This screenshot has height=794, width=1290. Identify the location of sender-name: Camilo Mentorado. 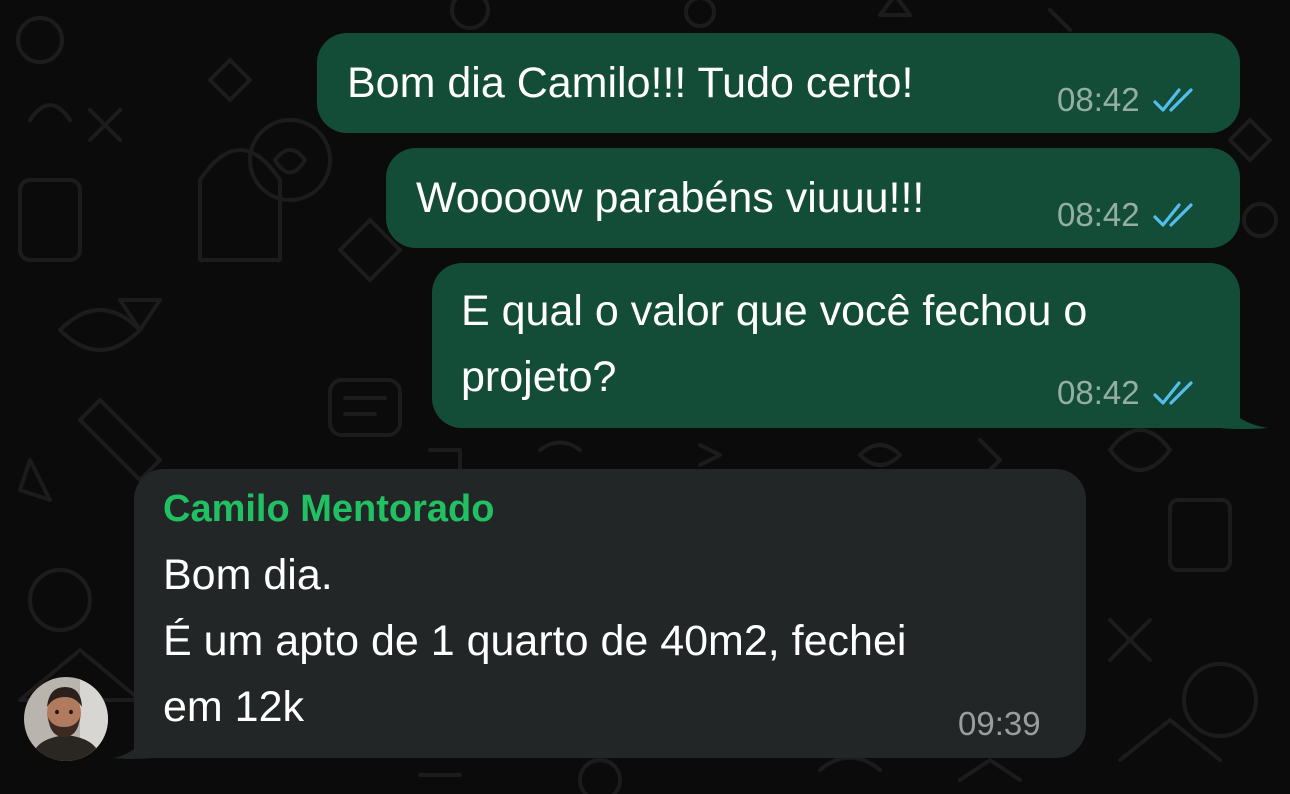
(328, 509).